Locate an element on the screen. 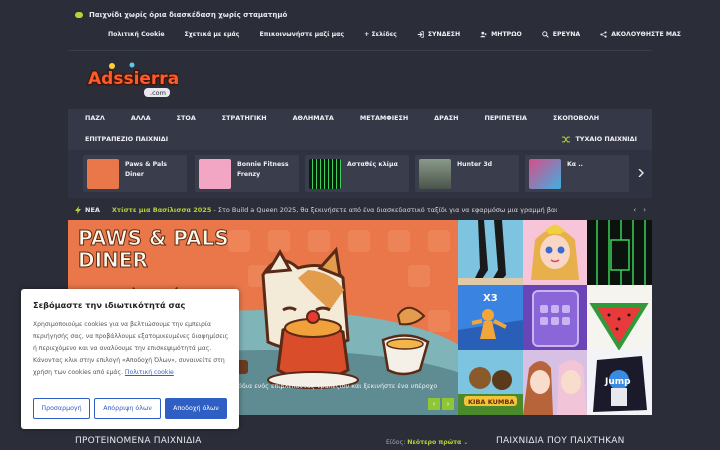 This screenshot has height=450, width=720. game-tile-legs-runner is located at coordinates (490, 252).